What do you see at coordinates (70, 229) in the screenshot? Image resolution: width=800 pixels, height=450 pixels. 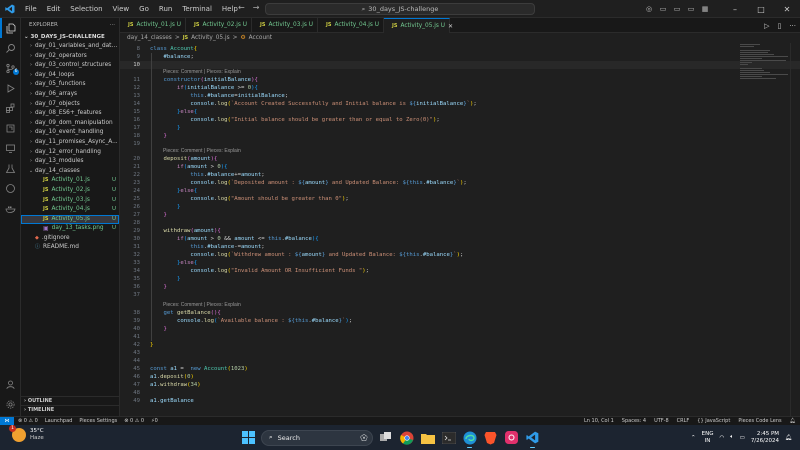 I see `tree-item: ▣ day_13_tasks.png U` at bounding box center [70, 229].